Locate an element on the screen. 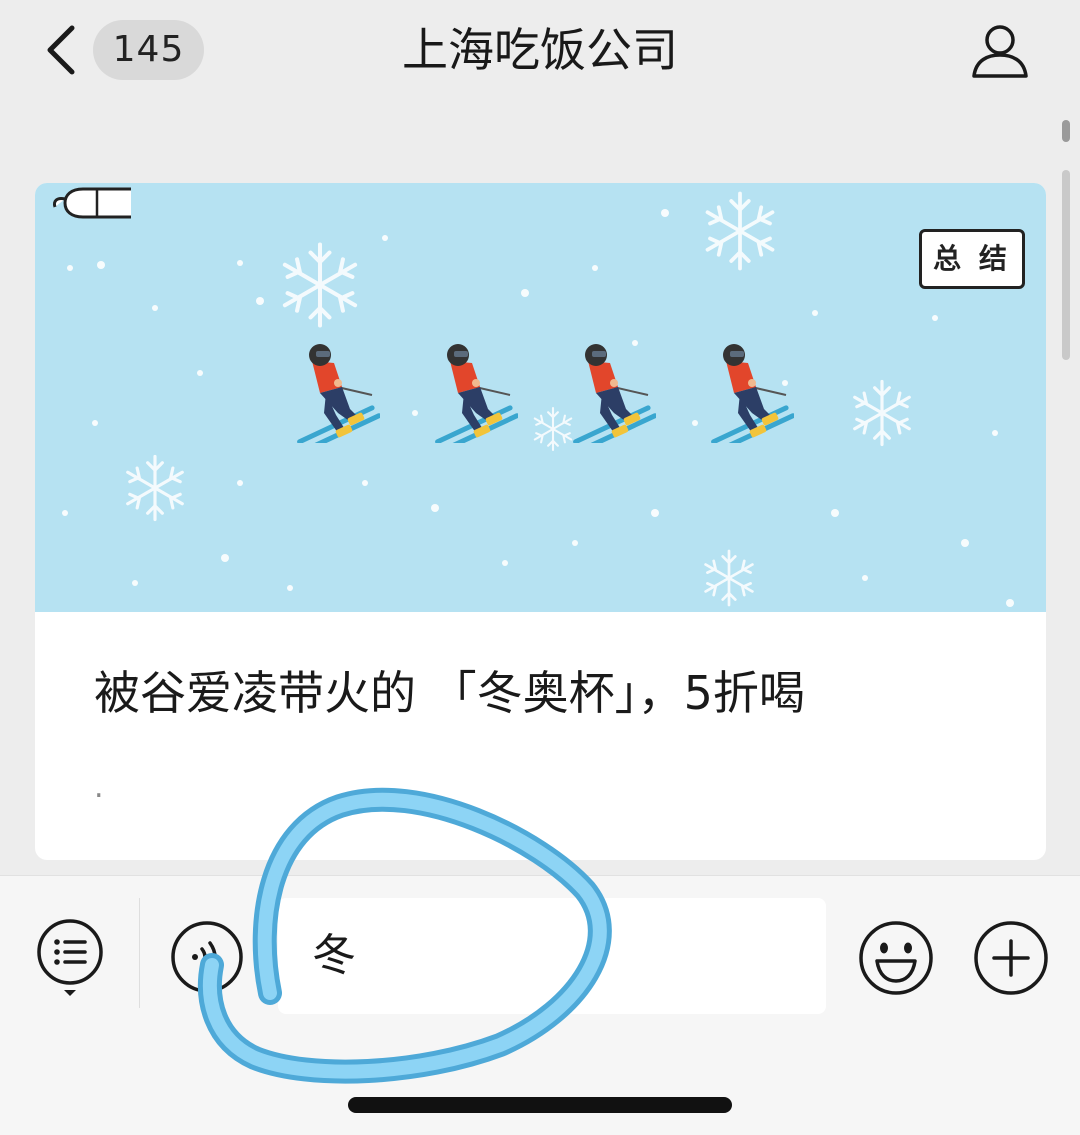 The image size is (1080, 1135). message-input-text: 冬 is located at coordinates (334, 955).